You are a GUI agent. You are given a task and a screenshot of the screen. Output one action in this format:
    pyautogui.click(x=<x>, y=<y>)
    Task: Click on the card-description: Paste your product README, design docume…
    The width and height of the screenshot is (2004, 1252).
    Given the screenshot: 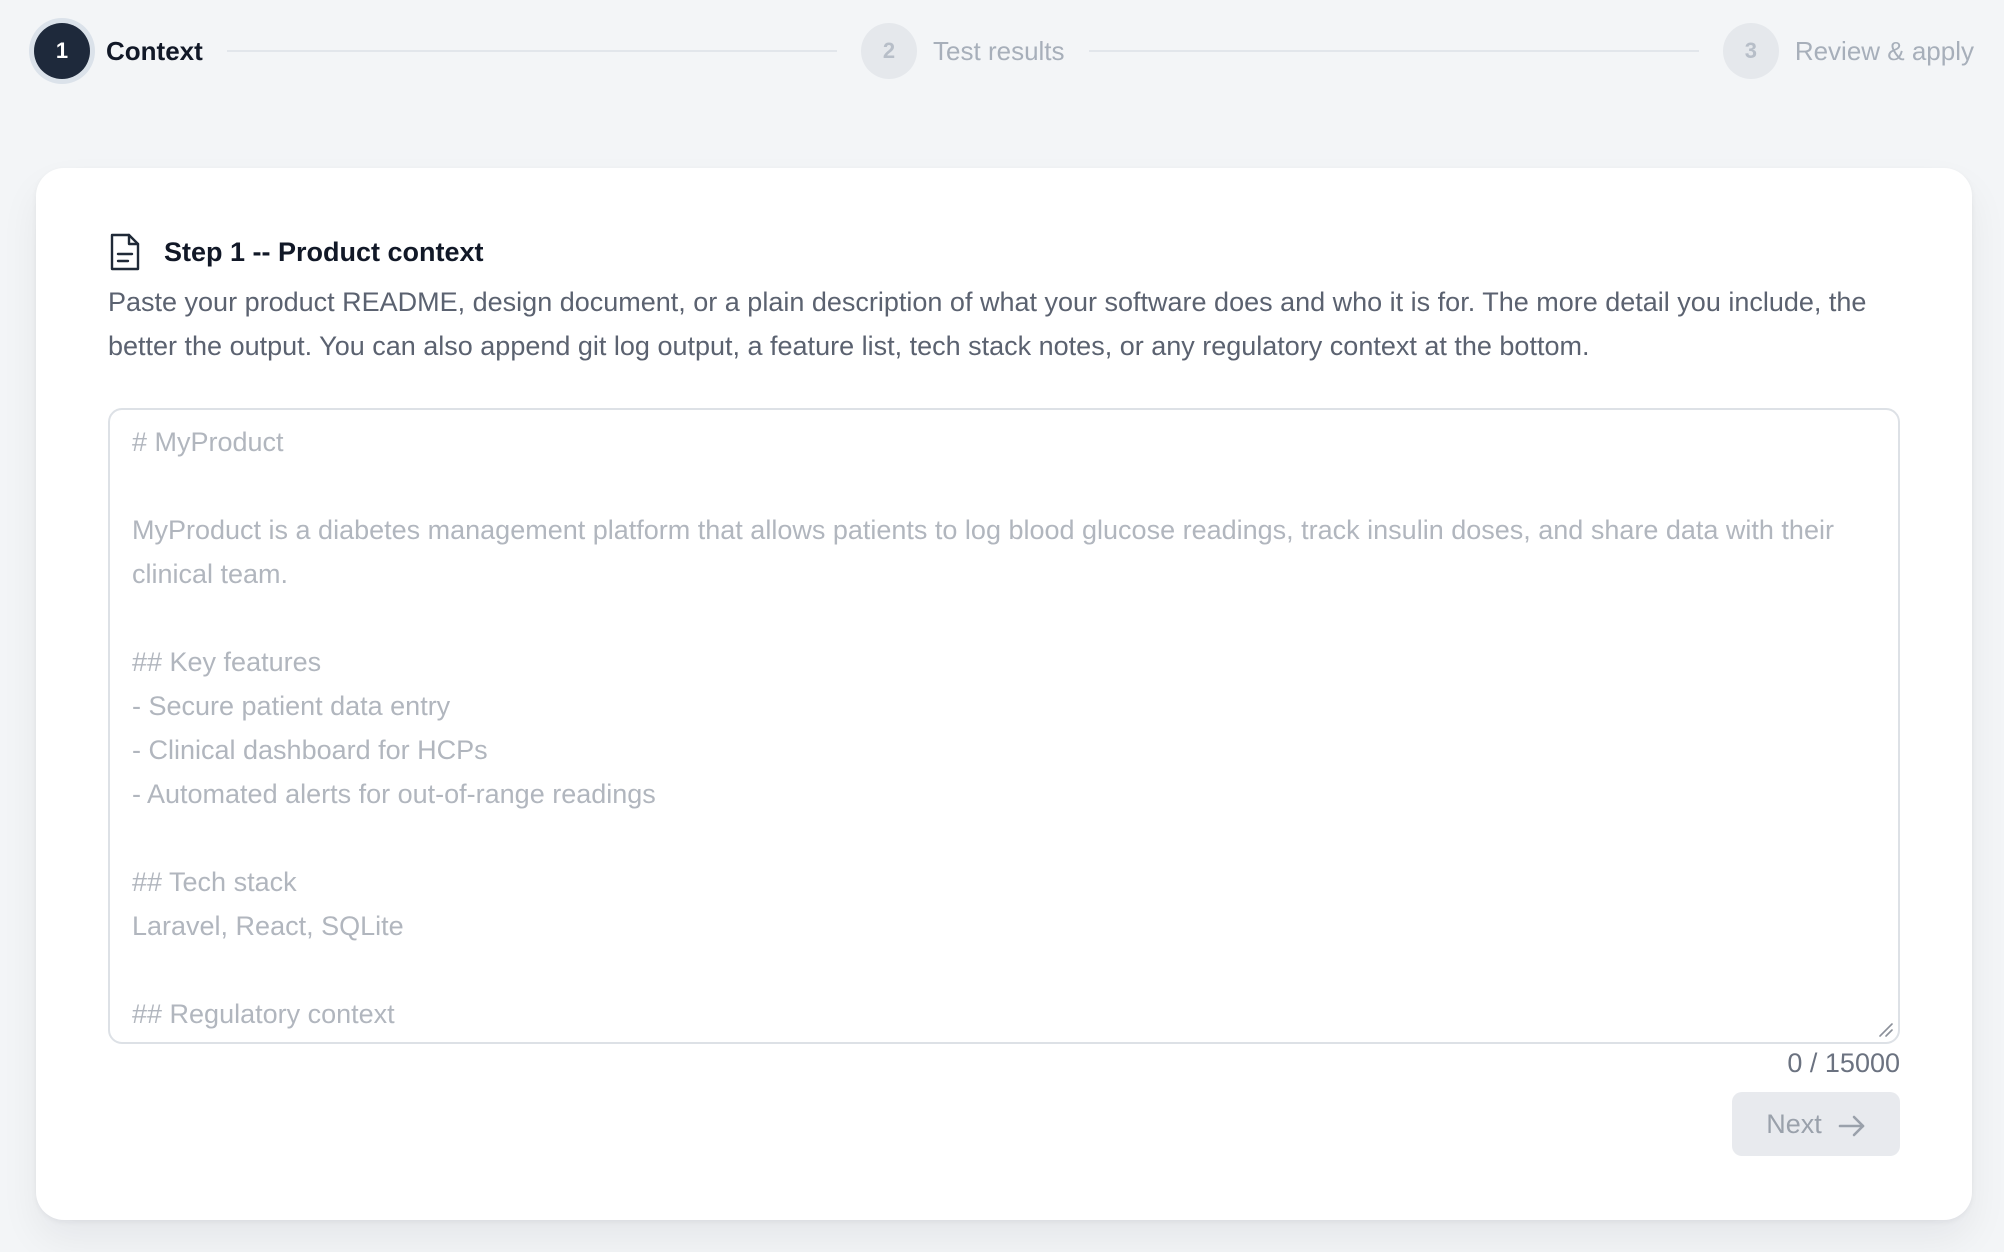 What is the action you would take?
    pyautogui.click(x=987, y=324)
    